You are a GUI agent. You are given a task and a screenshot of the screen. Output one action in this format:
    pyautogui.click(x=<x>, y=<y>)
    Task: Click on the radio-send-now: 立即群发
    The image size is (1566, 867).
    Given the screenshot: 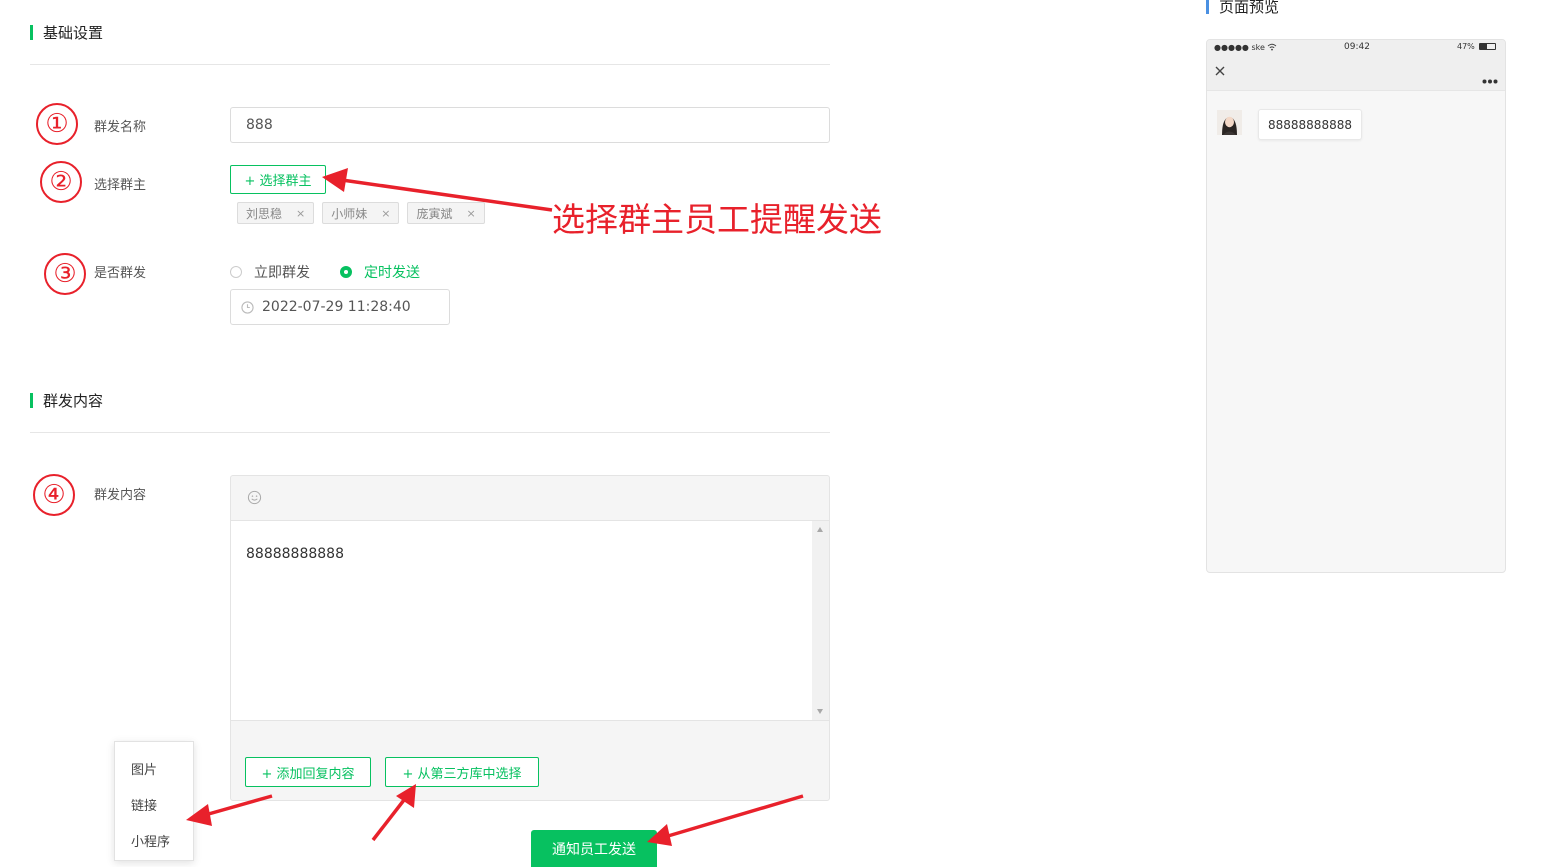 What is the action you would take?
    pyautogui.click(x=270, y=272)
    